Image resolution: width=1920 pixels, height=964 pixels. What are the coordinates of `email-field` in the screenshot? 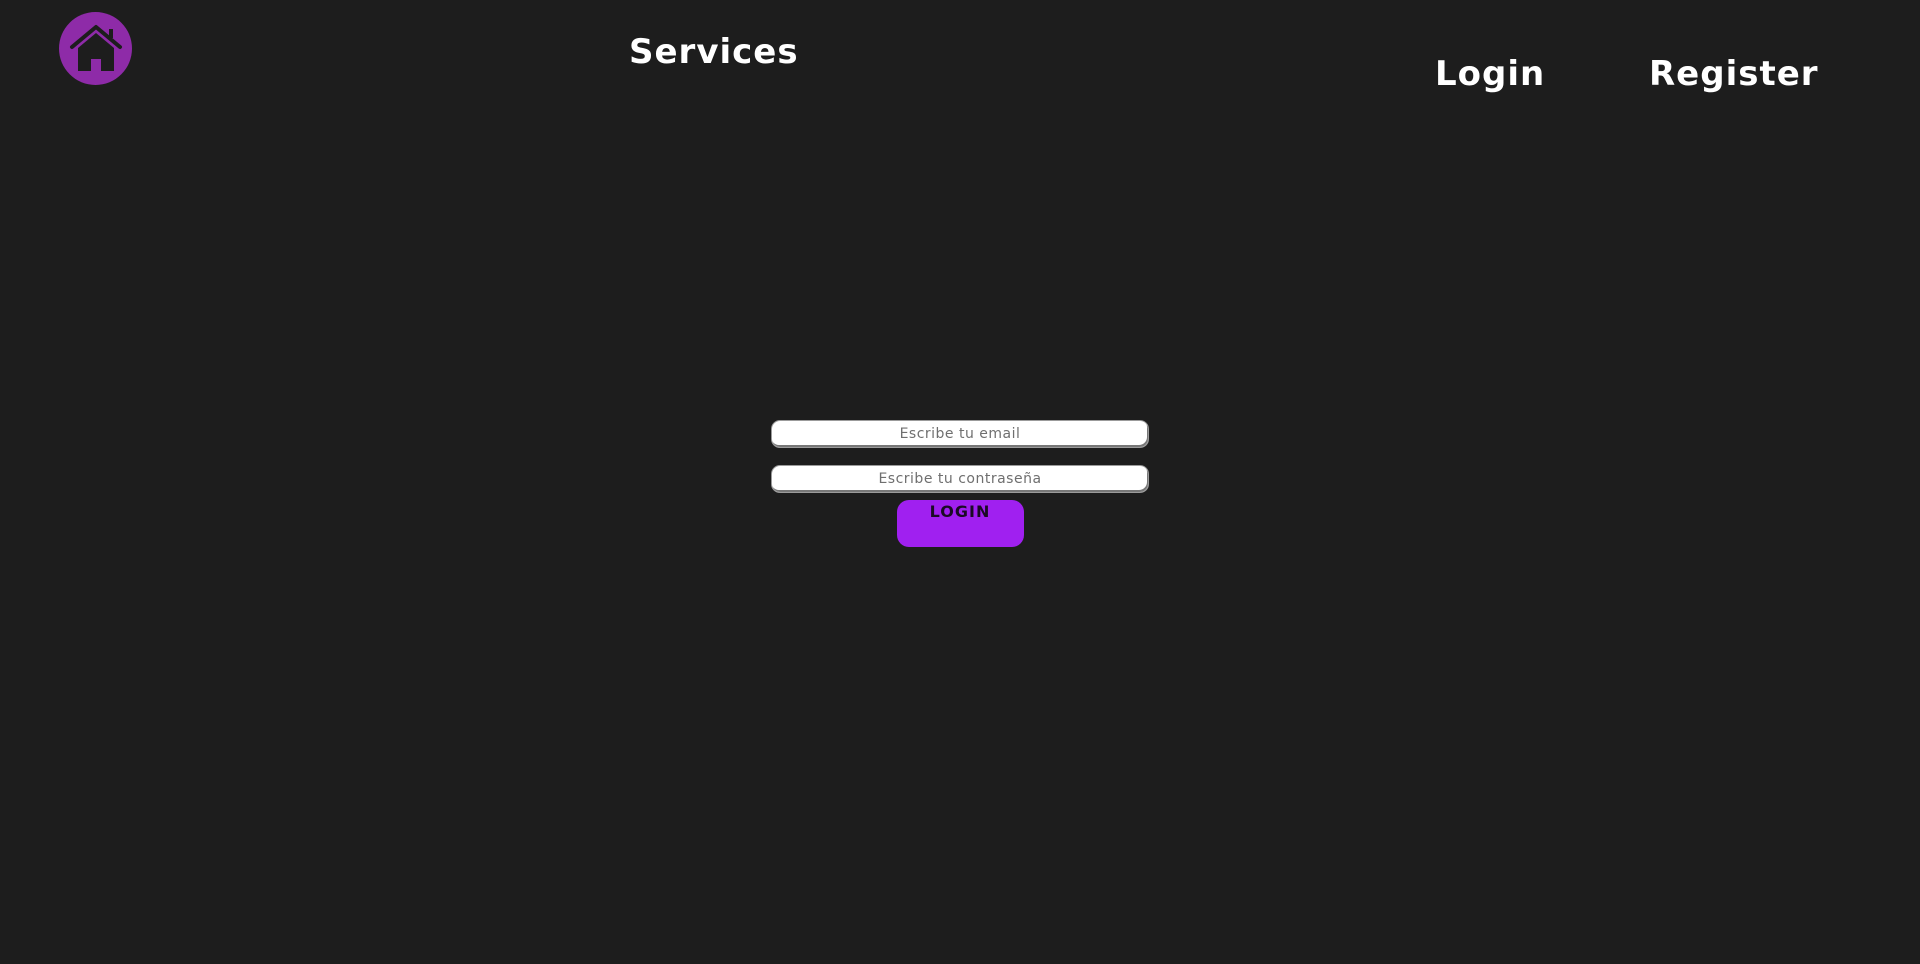 It's located at (960, 434).